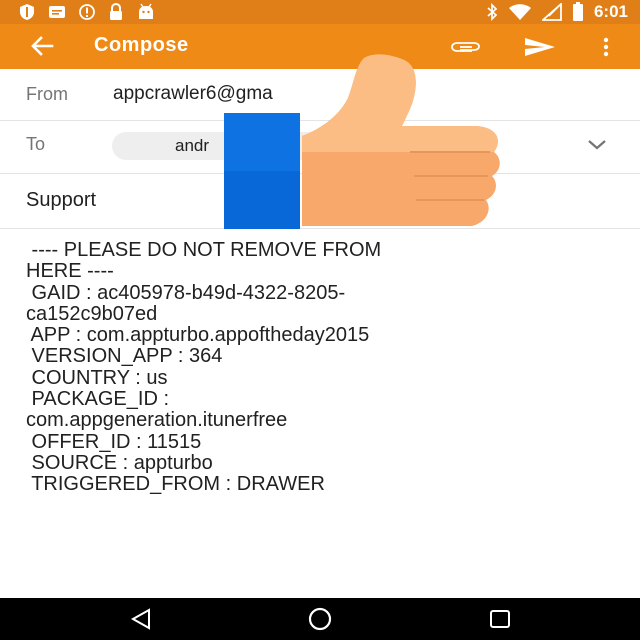 Image resolution: width=640 pixels, height=640 pixels. I want to click on nav-home-button, so click(320, 619).